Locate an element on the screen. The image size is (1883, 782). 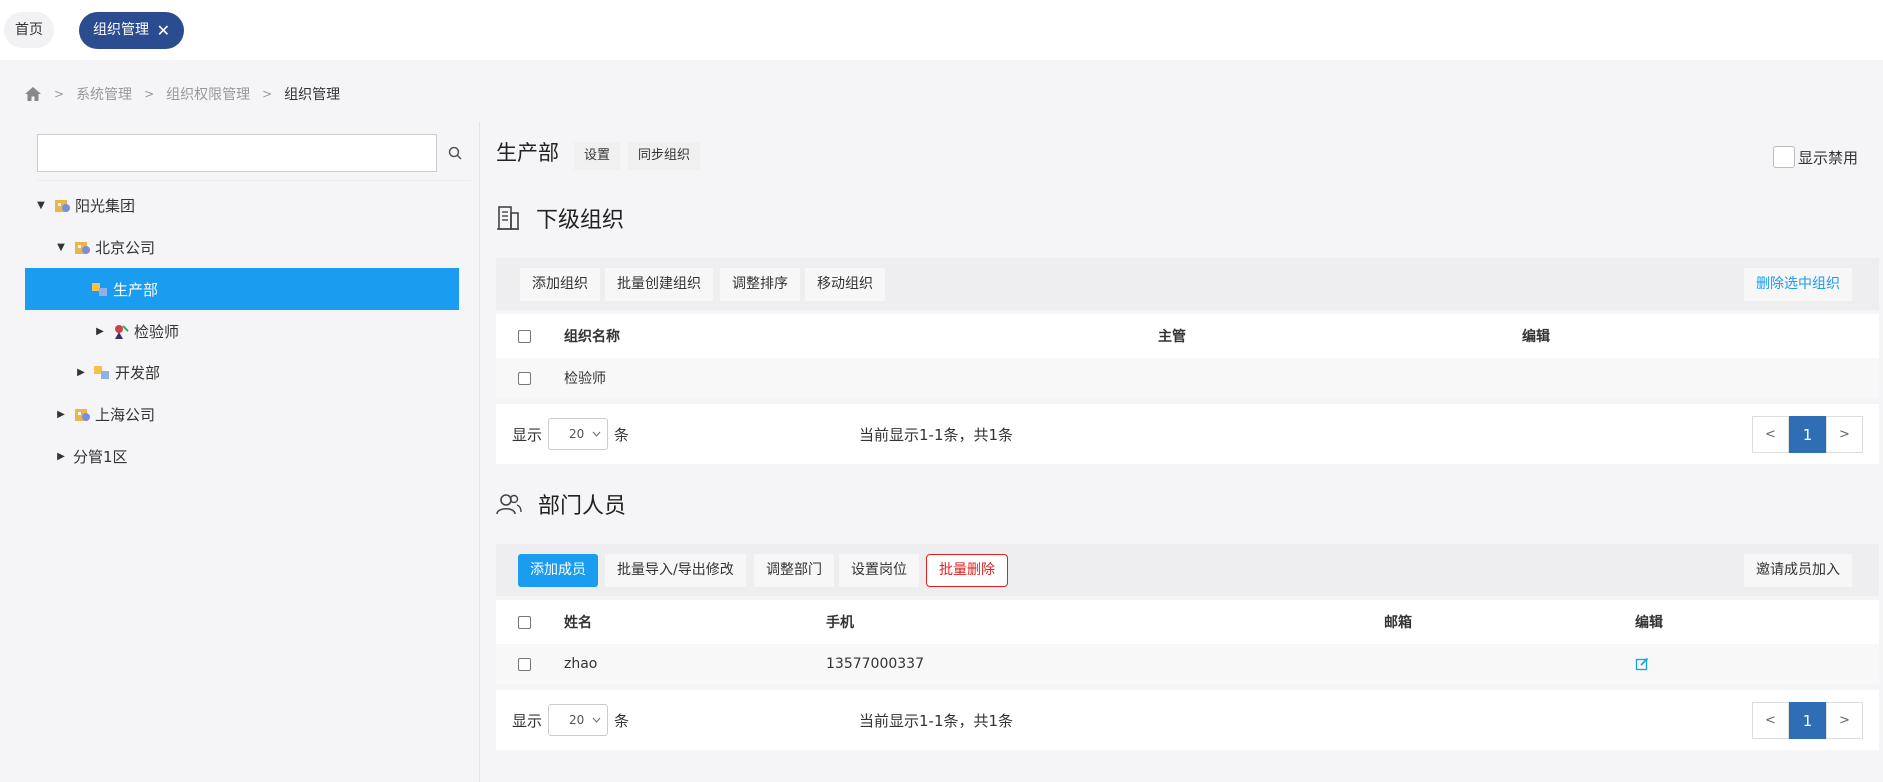
pagination: < 1 > is located at coordinates (1807, 720).